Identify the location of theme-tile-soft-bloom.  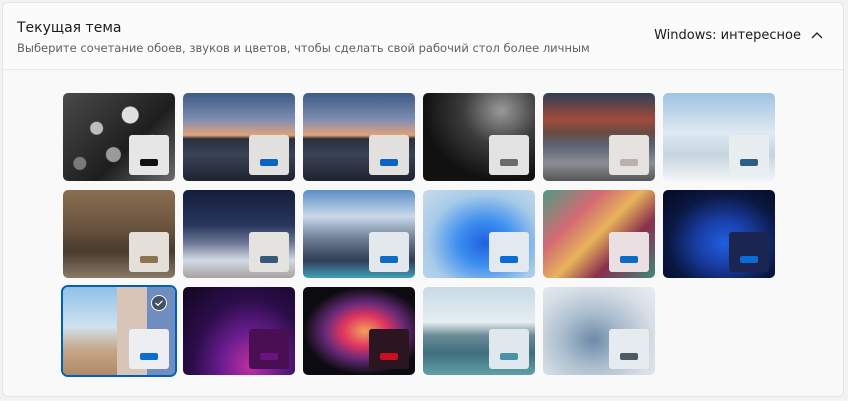
(599, 331).